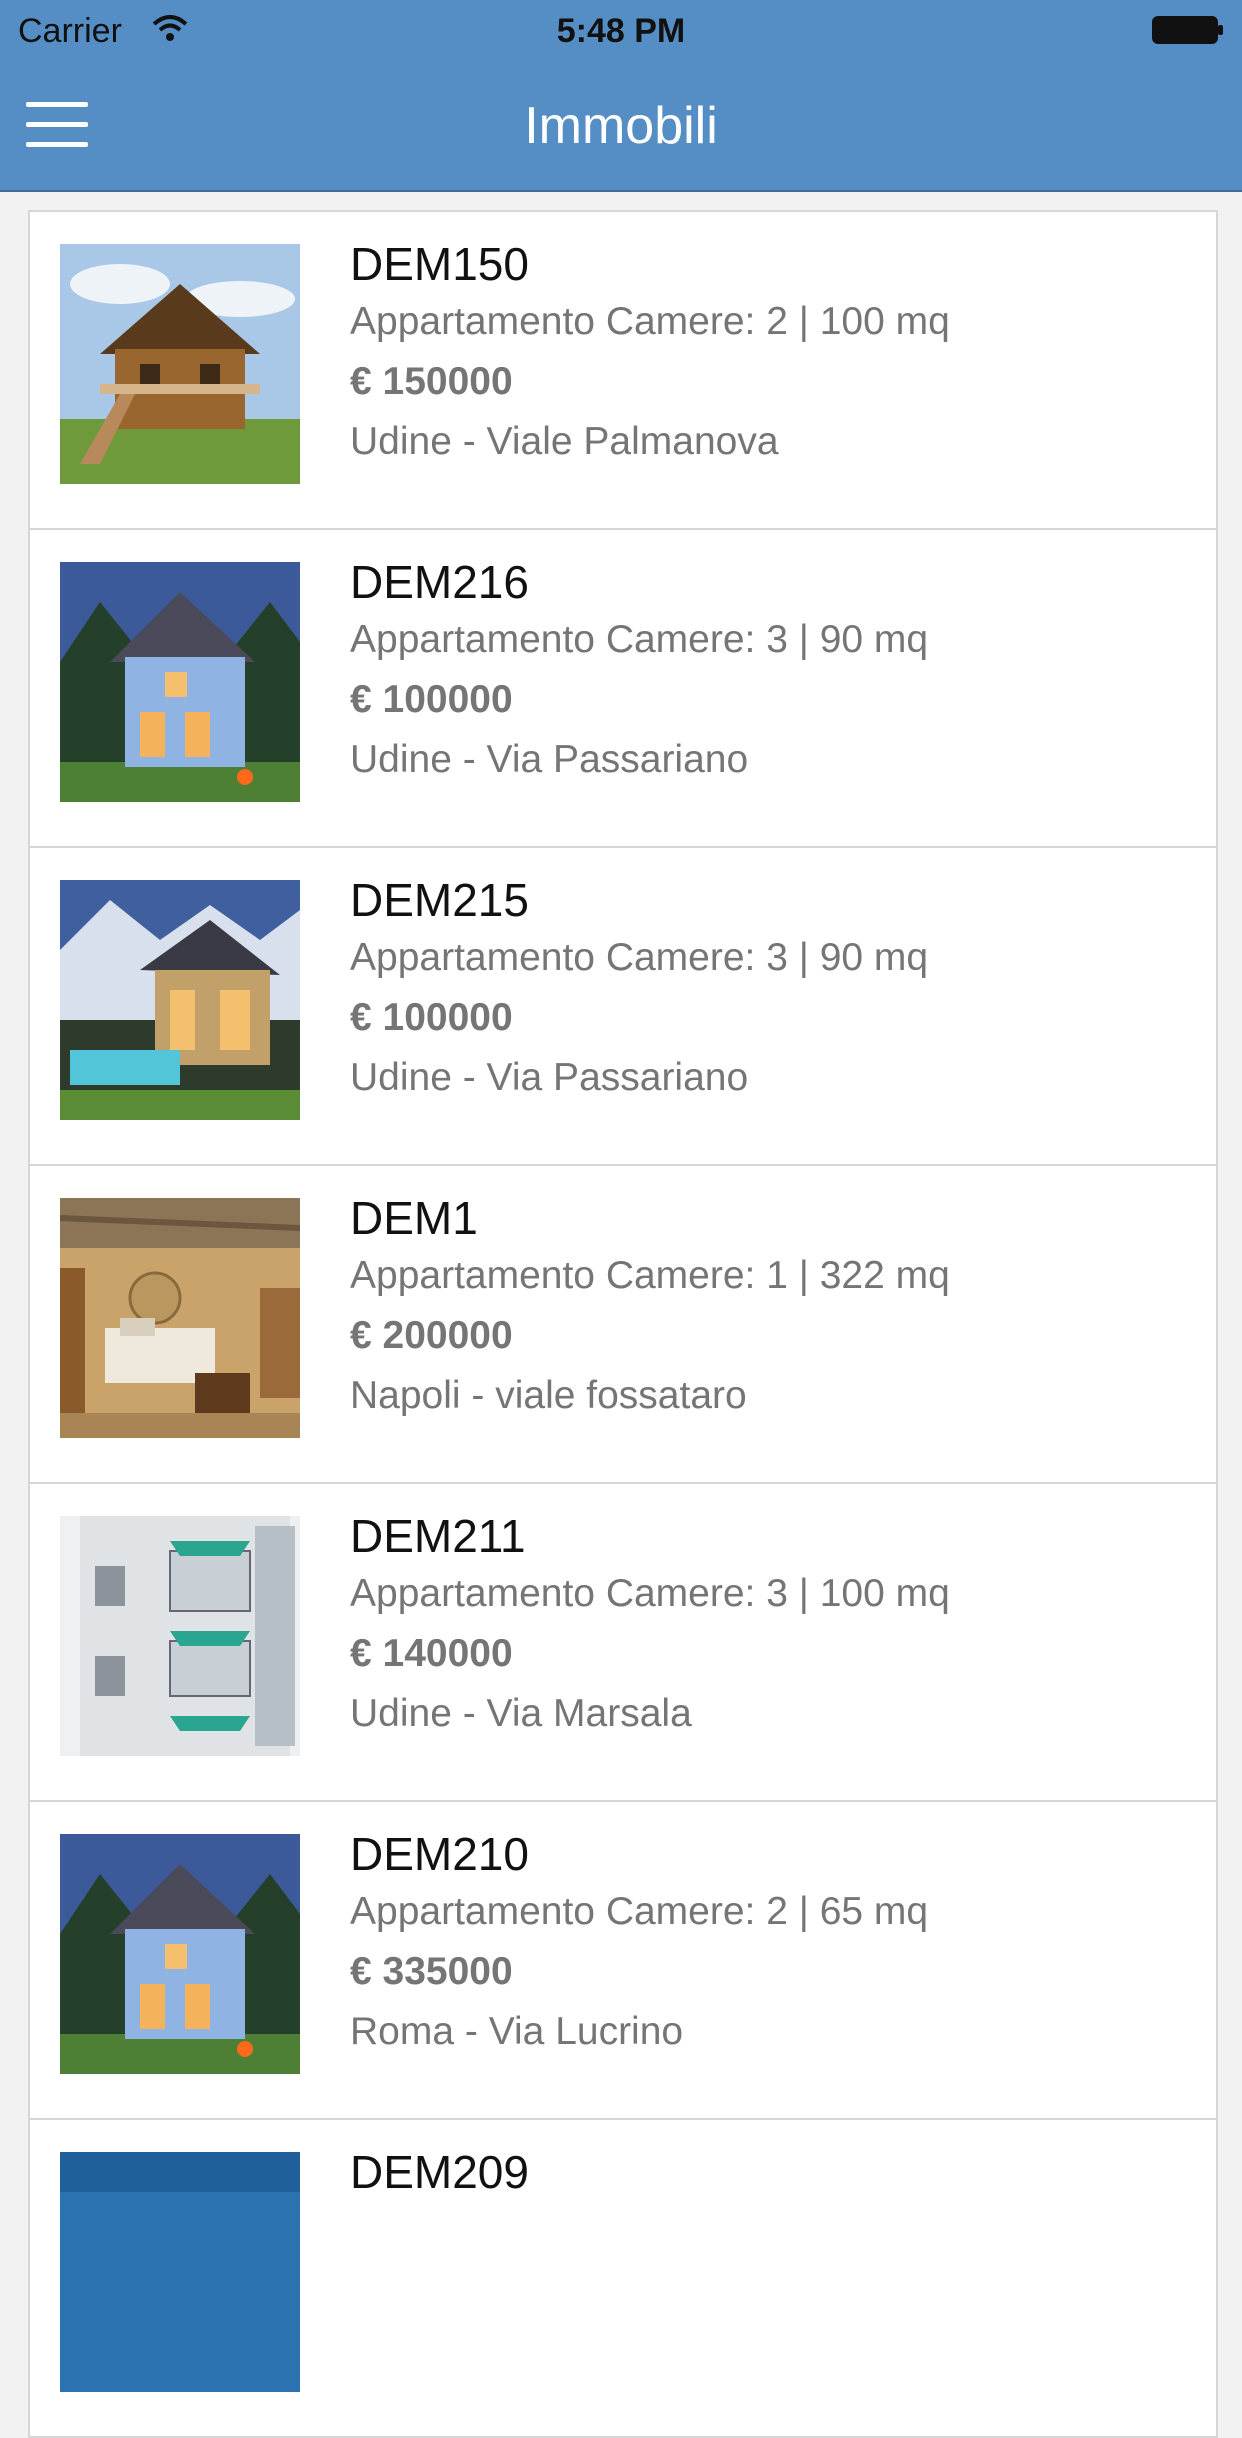  What do you see at coordinates (639, 1911) in the screenshot?
I see `listing-description: Appartamento Camere: 2 | 65 mq` at bounding box center [639, 1911].